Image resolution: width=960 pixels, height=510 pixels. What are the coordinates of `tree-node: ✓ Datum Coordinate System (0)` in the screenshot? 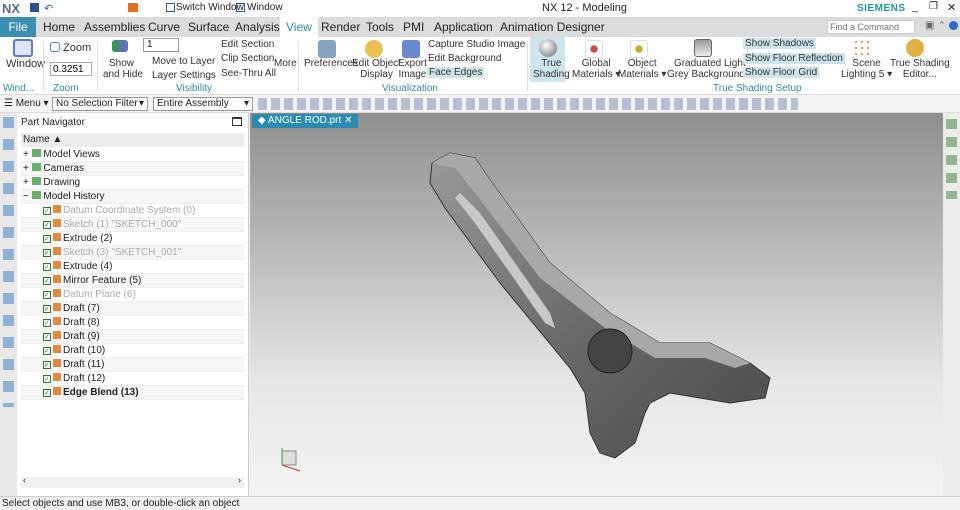 It's located at (132, 211).